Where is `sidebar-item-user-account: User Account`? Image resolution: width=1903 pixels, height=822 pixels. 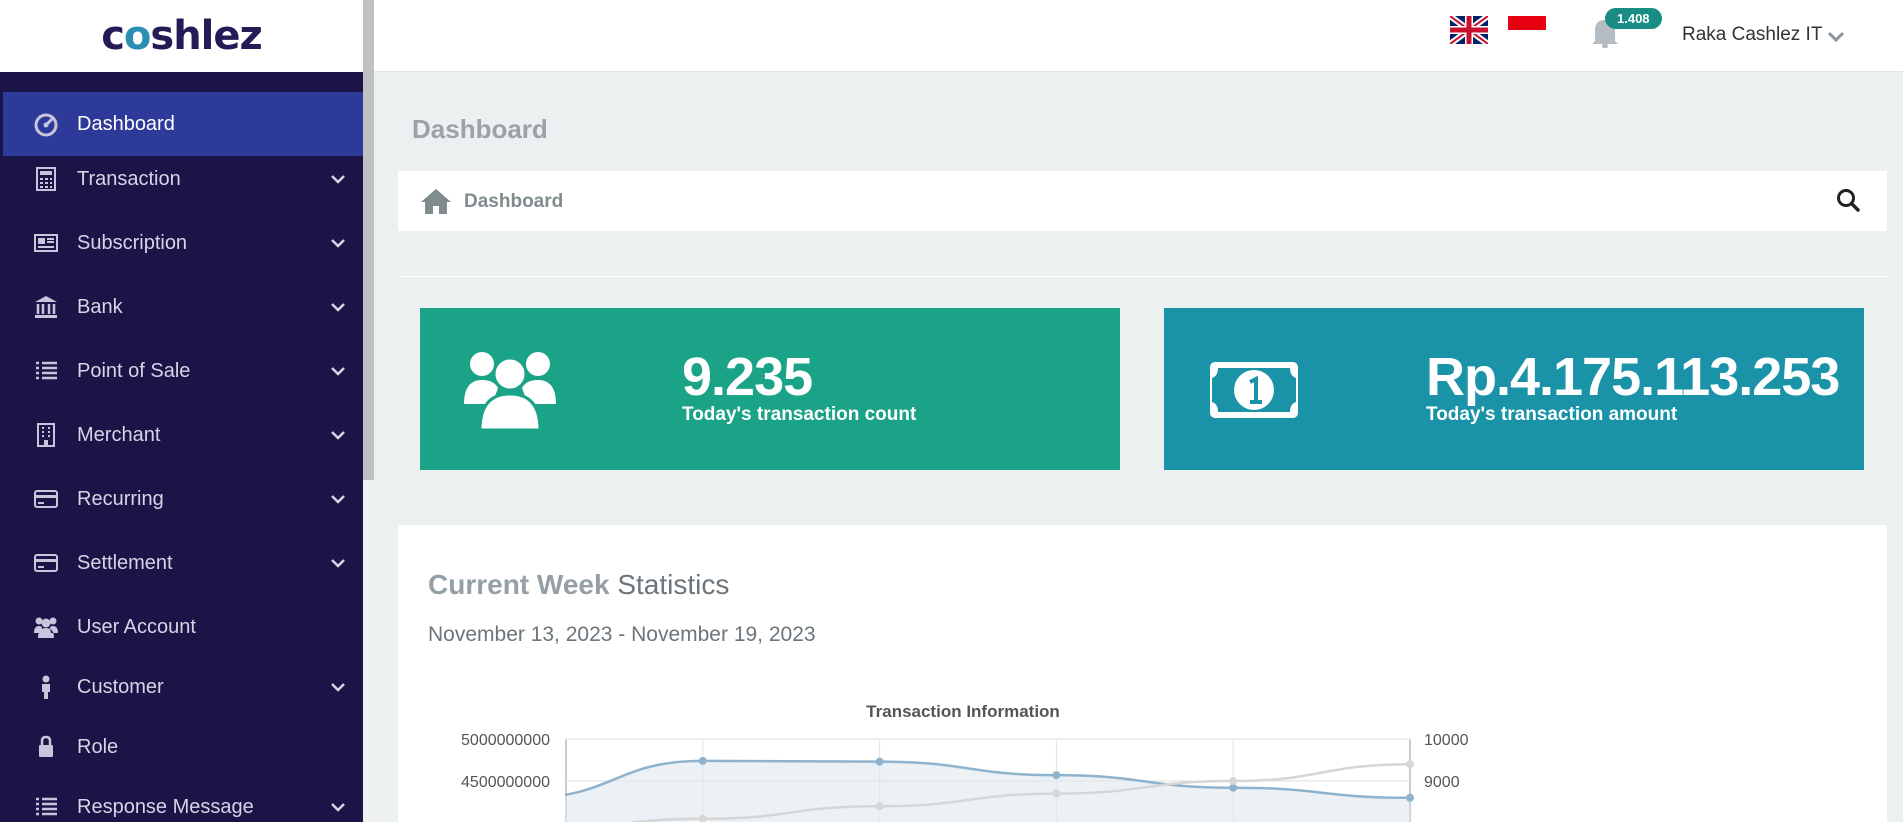
sidebar-item-user-account: User Account is located at coordinates (183, 627).